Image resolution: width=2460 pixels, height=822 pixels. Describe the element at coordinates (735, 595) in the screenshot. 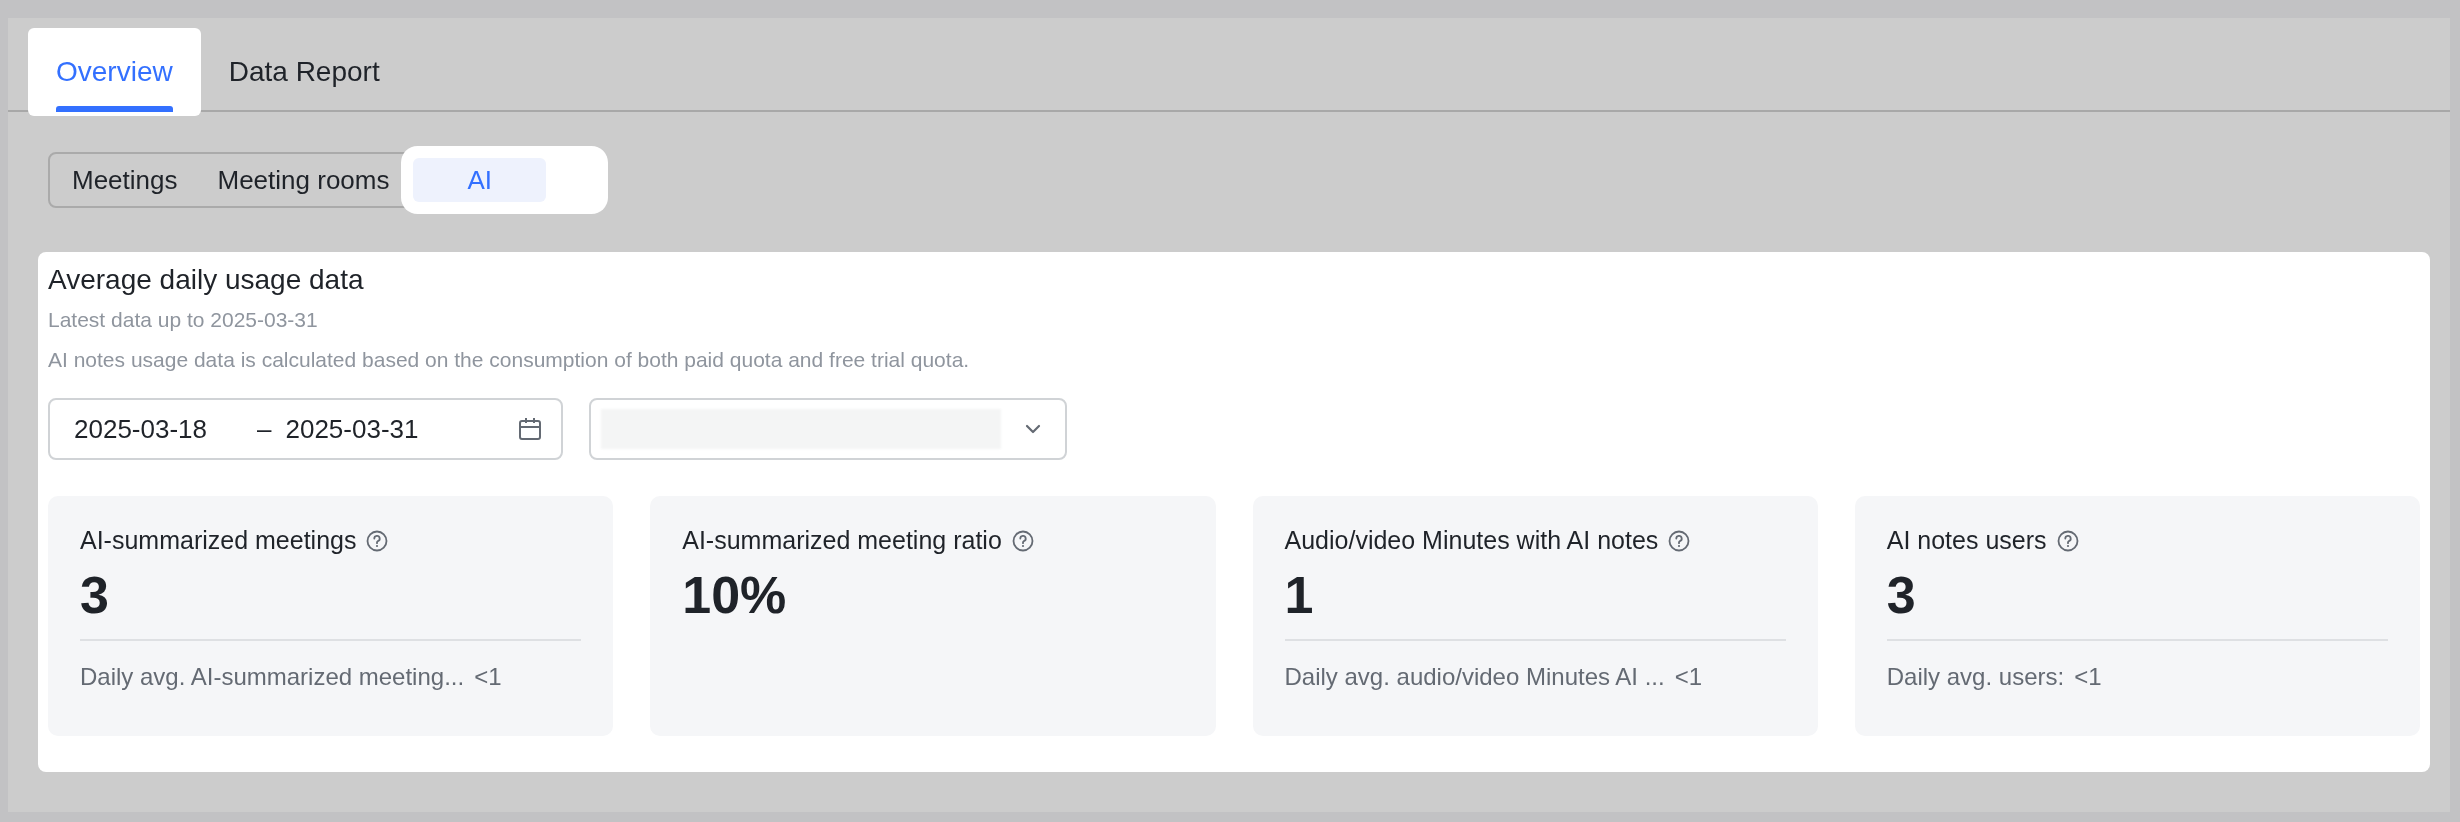

I see `metric-value: 10%` at that location.